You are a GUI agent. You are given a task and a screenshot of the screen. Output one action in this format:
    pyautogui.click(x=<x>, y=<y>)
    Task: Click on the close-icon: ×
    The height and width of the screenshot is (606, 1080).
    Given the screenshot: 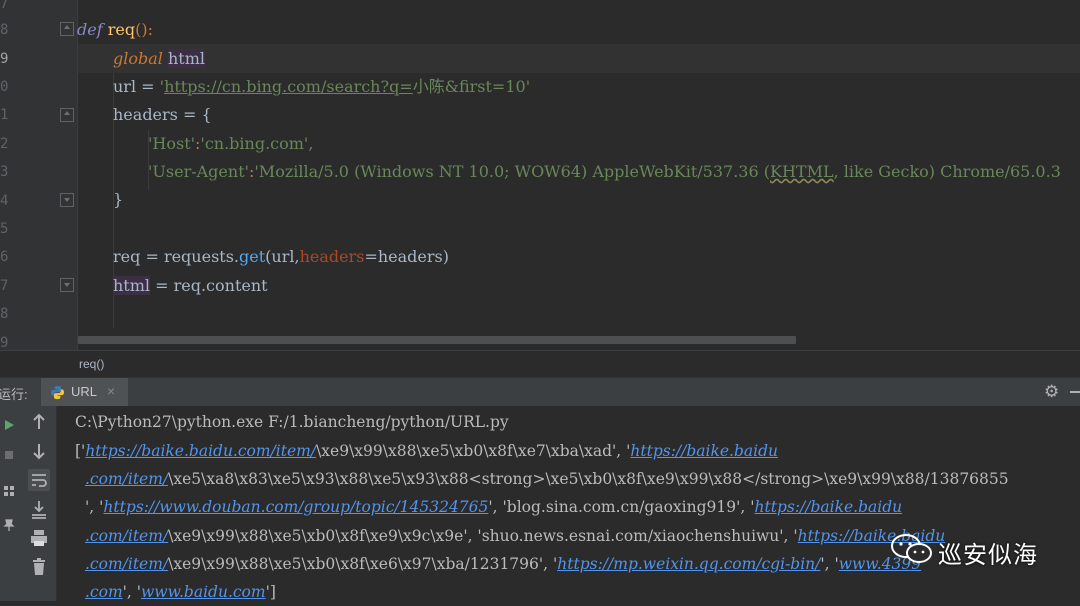 What is the action you would take?
    pyautogui.click(x=111, y=391)
    